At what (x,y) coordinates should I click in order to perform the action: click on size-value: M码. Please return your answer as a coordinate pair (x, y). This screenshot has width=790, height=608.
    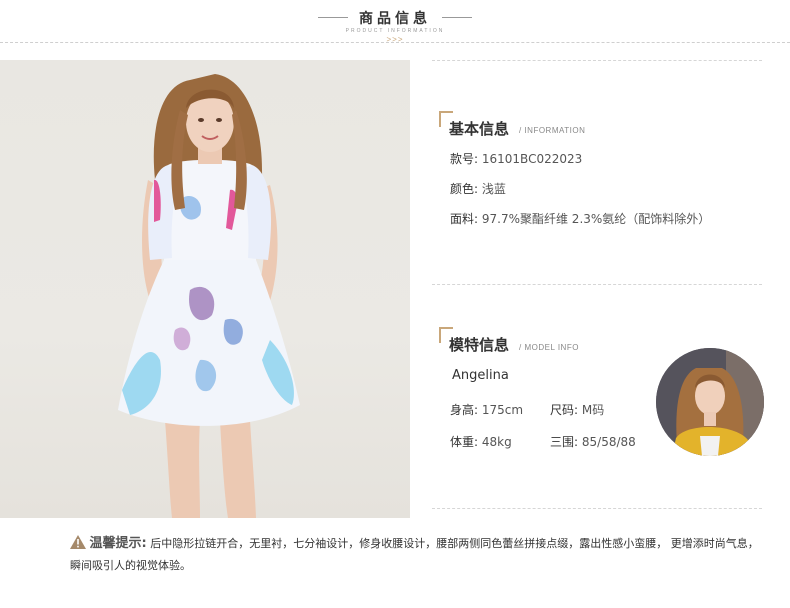
    Looking at the image, I should click on (593, 410).